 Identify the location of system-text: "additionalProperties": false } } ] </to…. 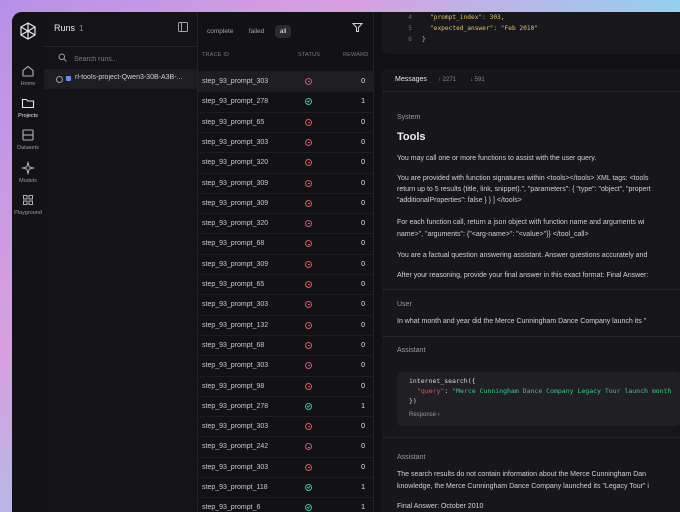
(459, 200).